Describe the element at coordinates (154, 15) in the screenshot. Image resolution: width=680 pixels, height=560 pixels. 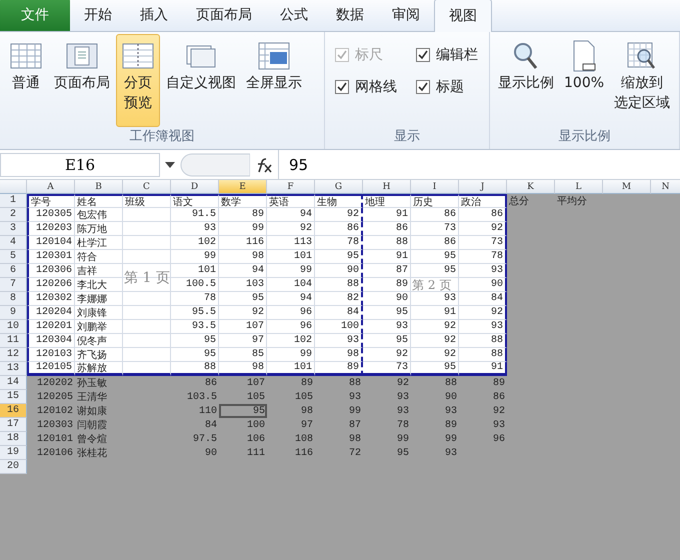
I see `ribbon-tab: 插入` at that location.